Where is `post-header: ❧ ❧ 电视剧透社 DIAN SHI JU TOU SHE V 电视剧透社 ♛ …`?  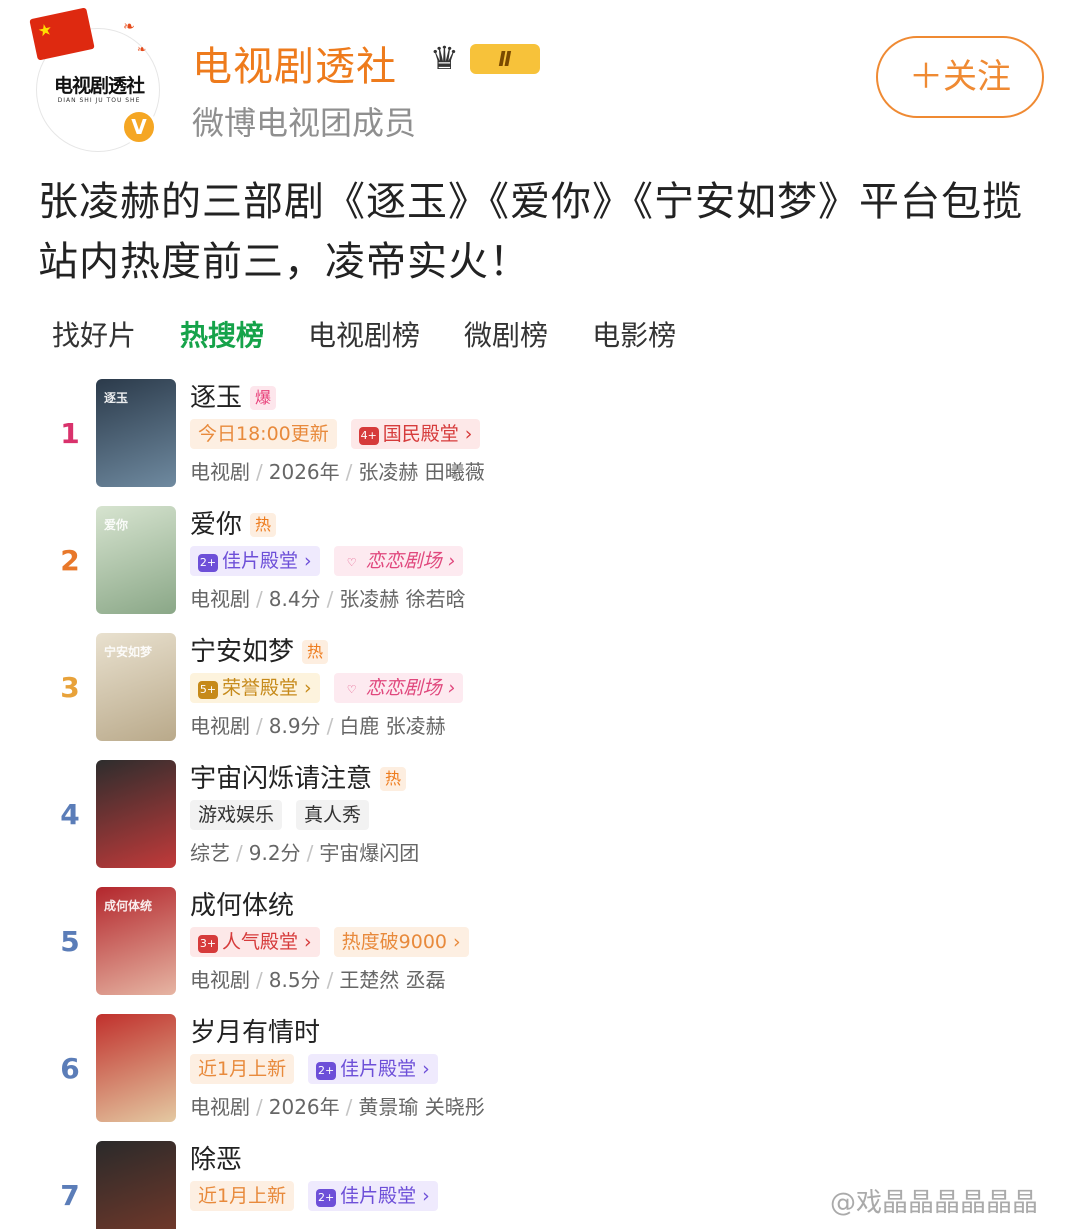
post-header: ❧ ❧ 电视剧透社 DIAN SHI JU TOU SHE V 电视剧透社 ♛ … is located at coordinates (540, 80).